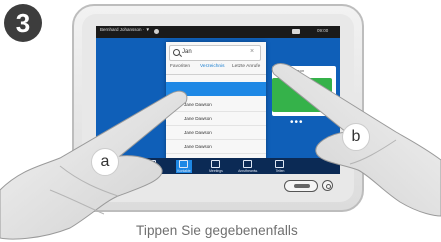 The image size is (441, 242). I want to click on tab-directory: Verzeichnis, so click(212, 66).